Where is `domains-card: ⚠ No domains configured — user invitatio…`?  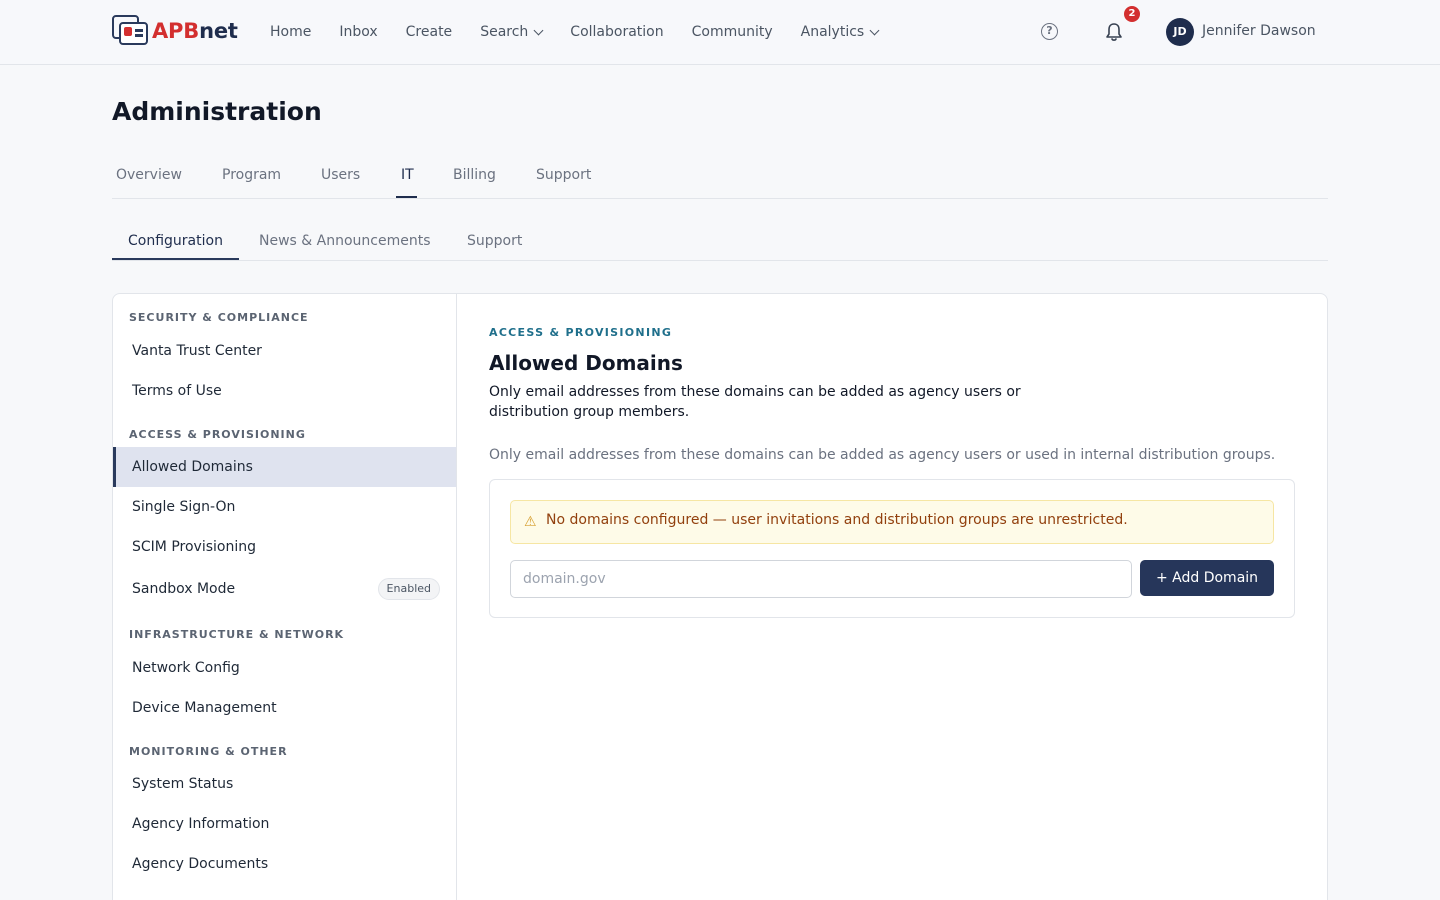 domains-card: ⚠ No domains configured — user invitatio… is located at coordinates (892, 548).